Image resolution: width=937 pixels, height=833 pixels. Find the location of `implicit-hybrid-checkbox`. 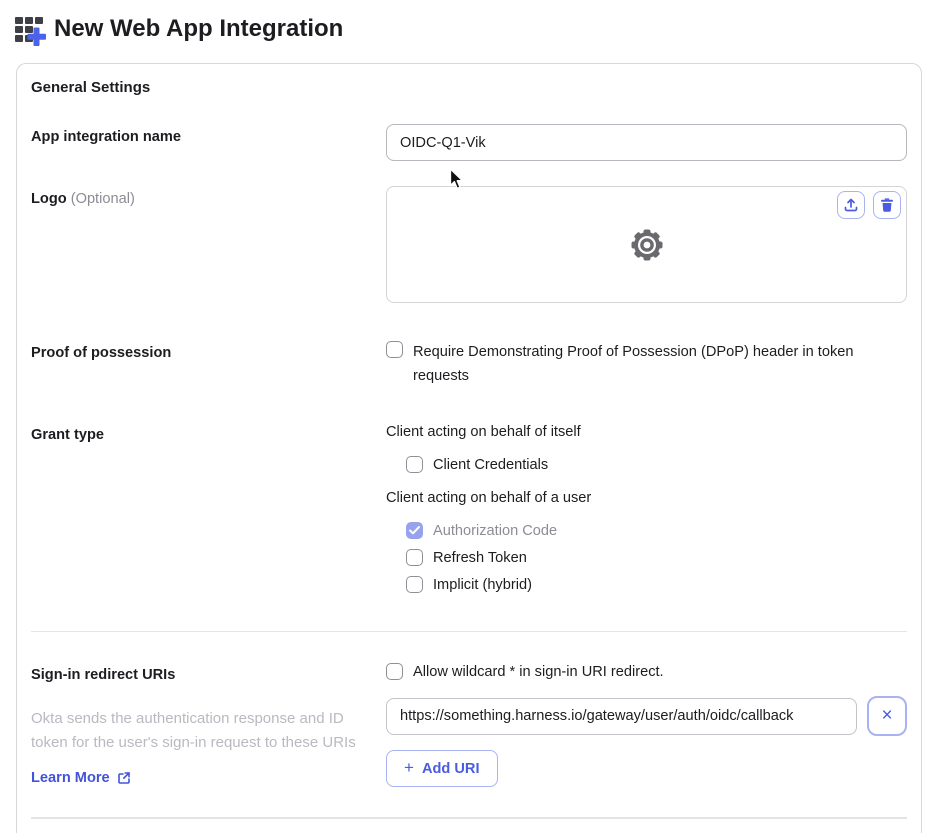

implicit-hybrid-checkbox is located at coordinates (414, 584).